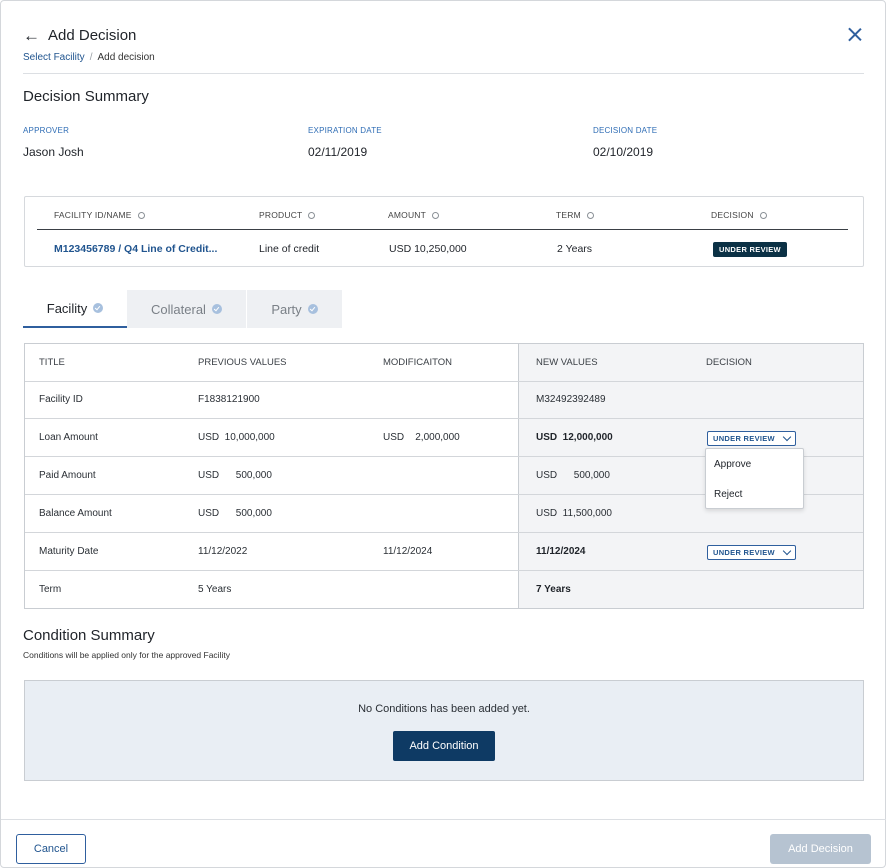  What do you see at coordinates (625, 130) in the screenshot?
I see `decision-date-label: DECISION DATE` at bounding box center [625, 130].